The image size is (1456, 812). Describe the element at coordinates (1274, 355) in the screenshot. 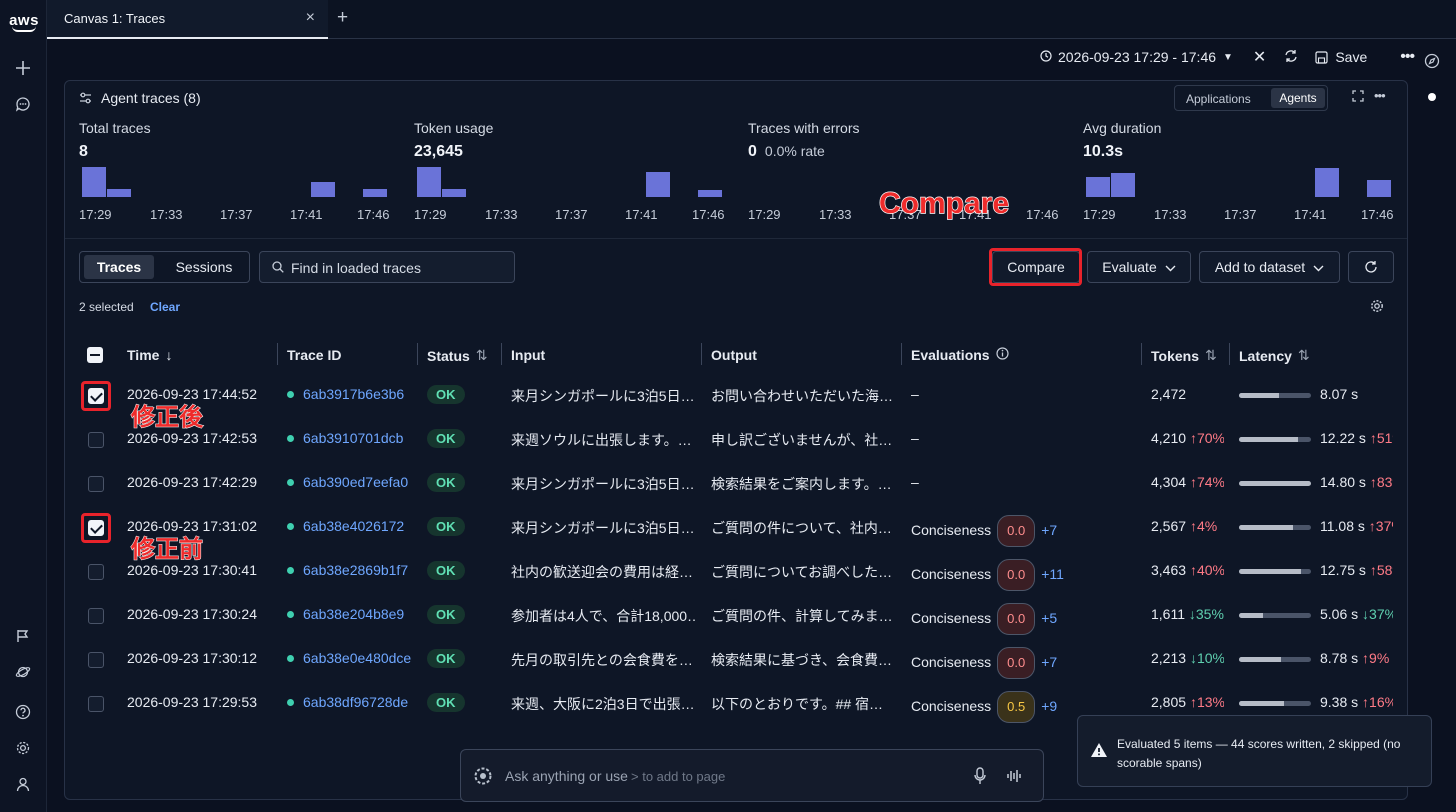

I see `column-latency: Latency ⇅` at that location.